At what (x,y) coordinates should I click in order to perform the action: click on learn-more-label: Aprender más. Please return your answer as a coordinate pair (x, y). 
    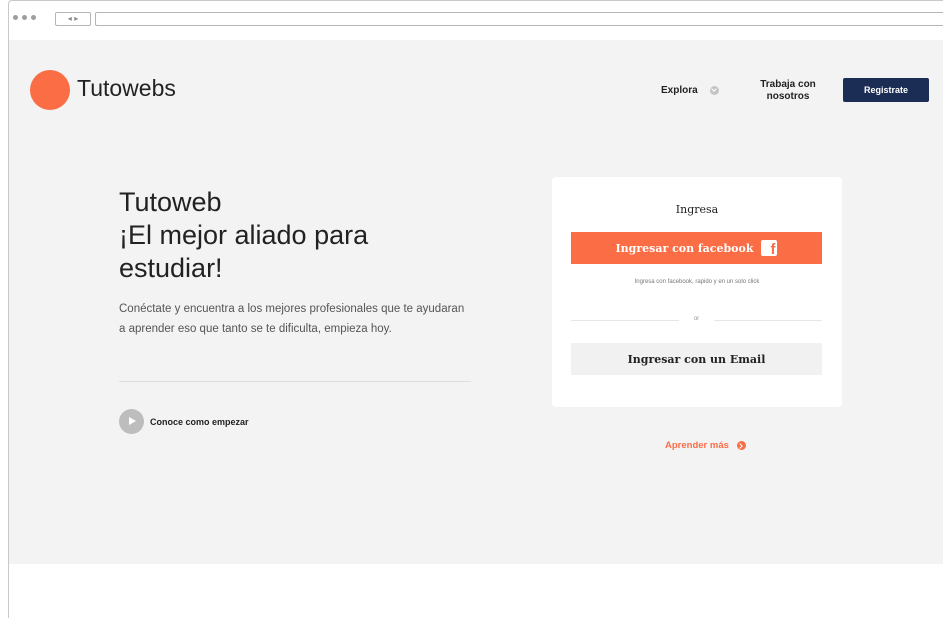
    Looking at the image, I should click on (697, 445).